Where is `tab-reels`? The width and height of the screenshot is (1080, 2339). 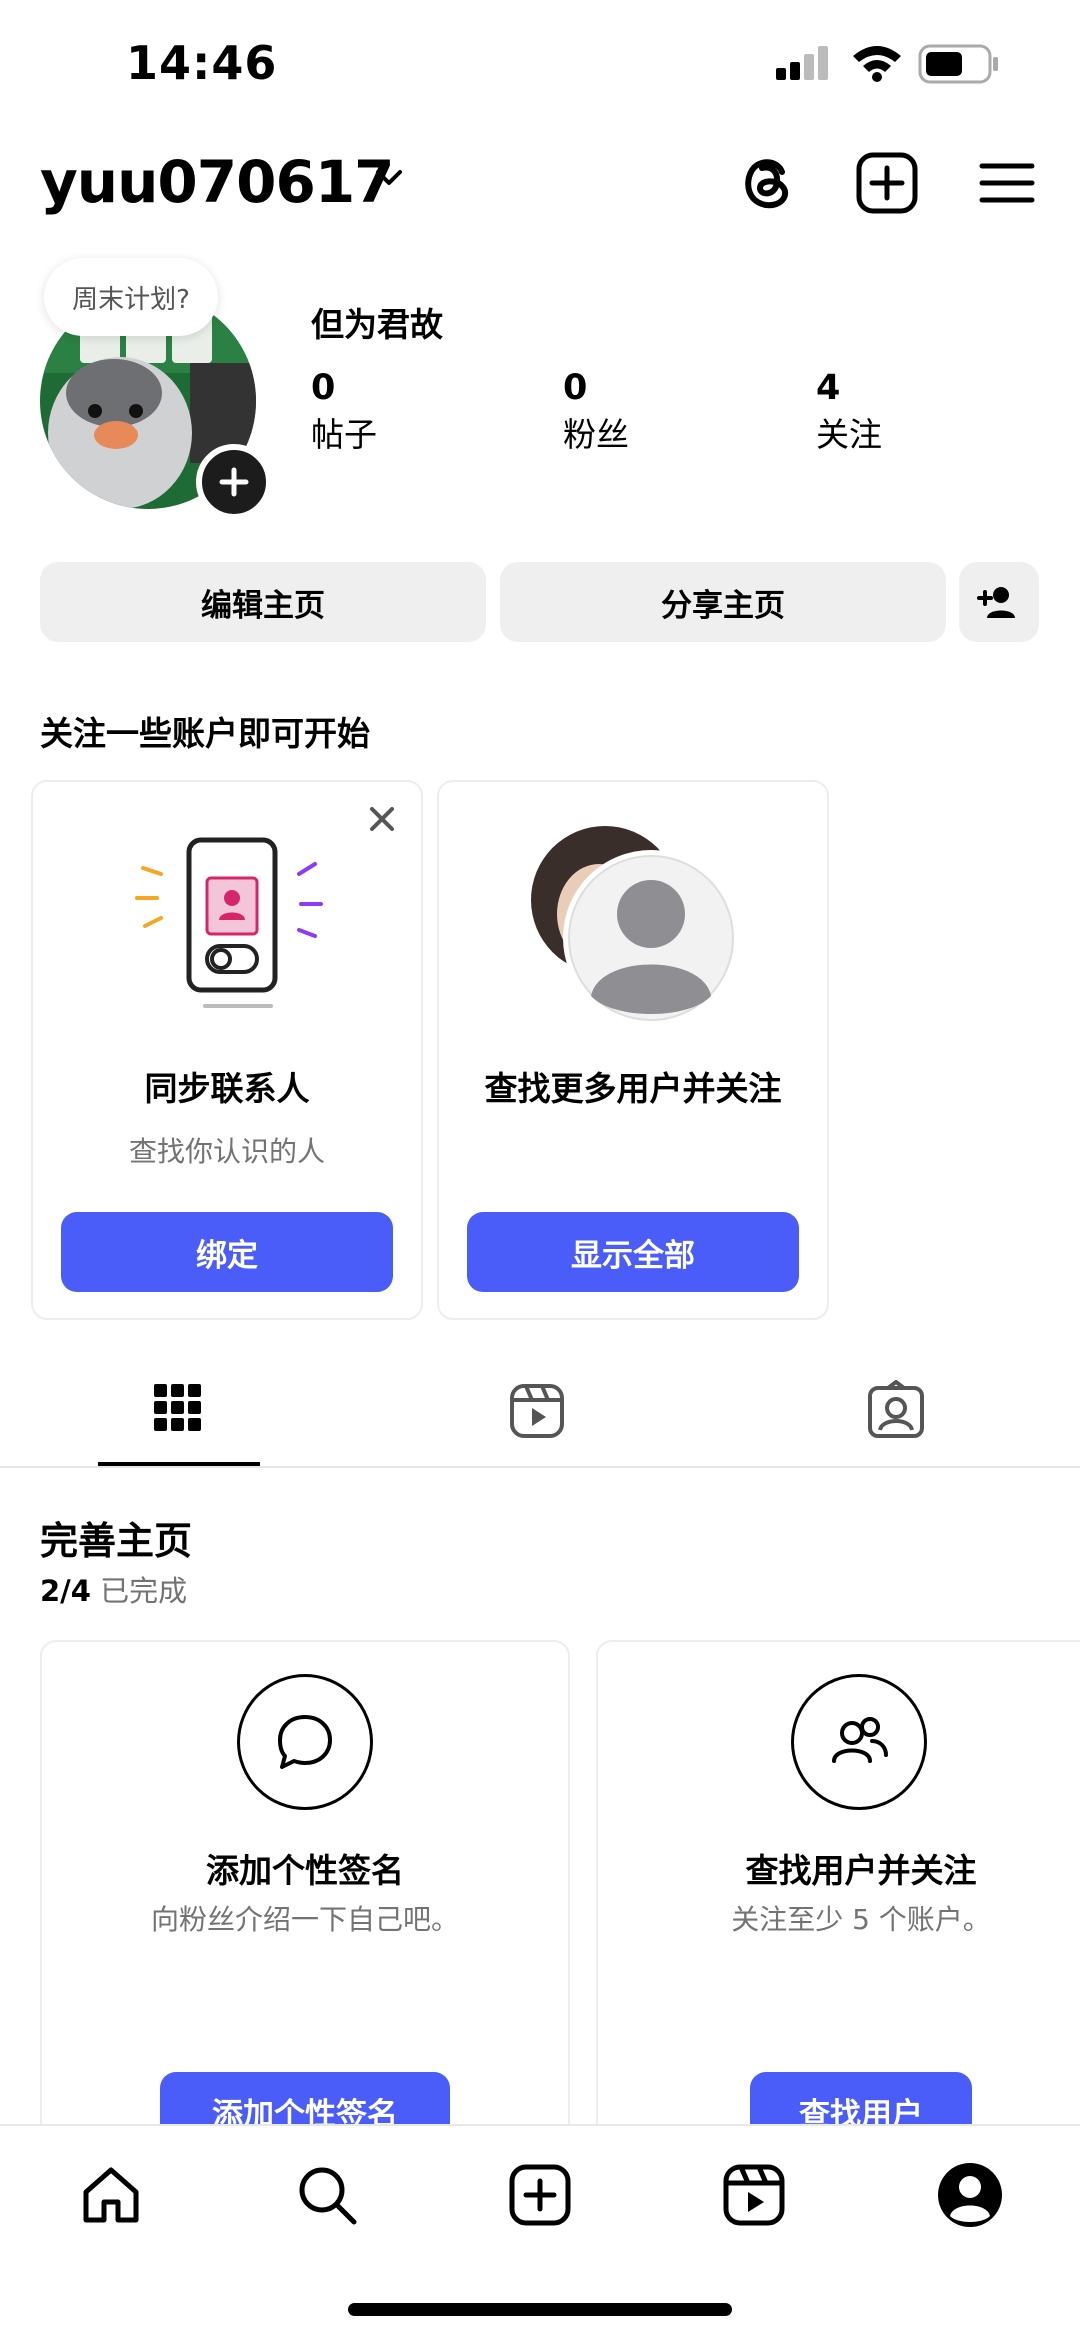 tab-reels is located at coordinates (537, 1411).